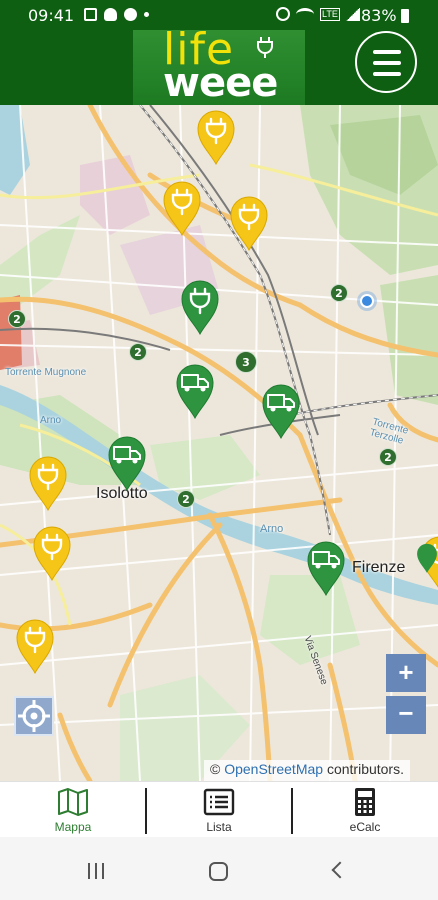 The image size is (438, 900). Describe the element at coordinates (365, 769) in the screenshot. I see `attribution-contributors: contributors.` at that location.